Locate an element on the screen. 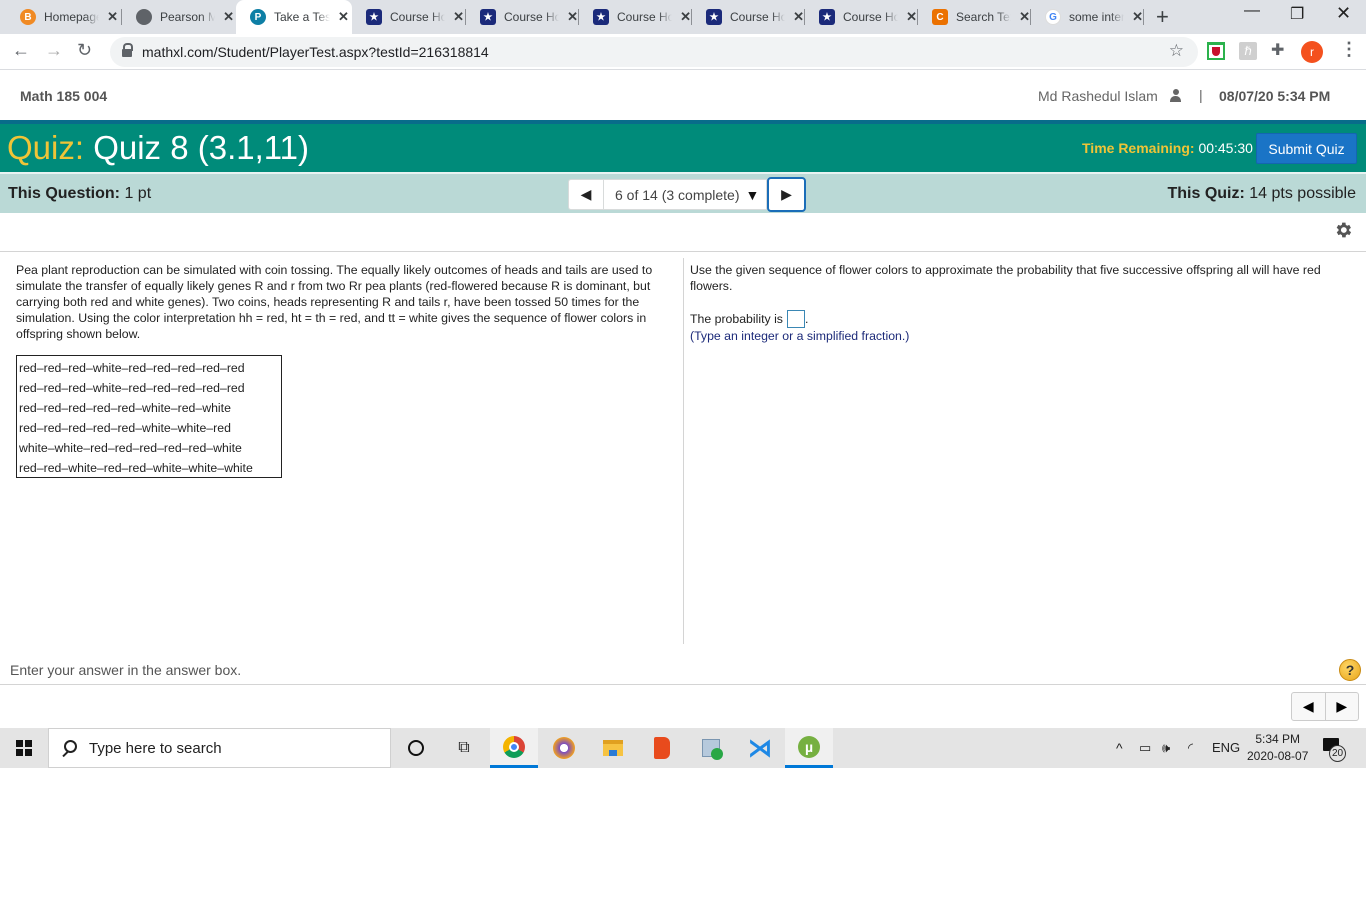 This screenshot has width=1366, height=912. caret-down-icon: ▼ is located at coordinates (752, 194).